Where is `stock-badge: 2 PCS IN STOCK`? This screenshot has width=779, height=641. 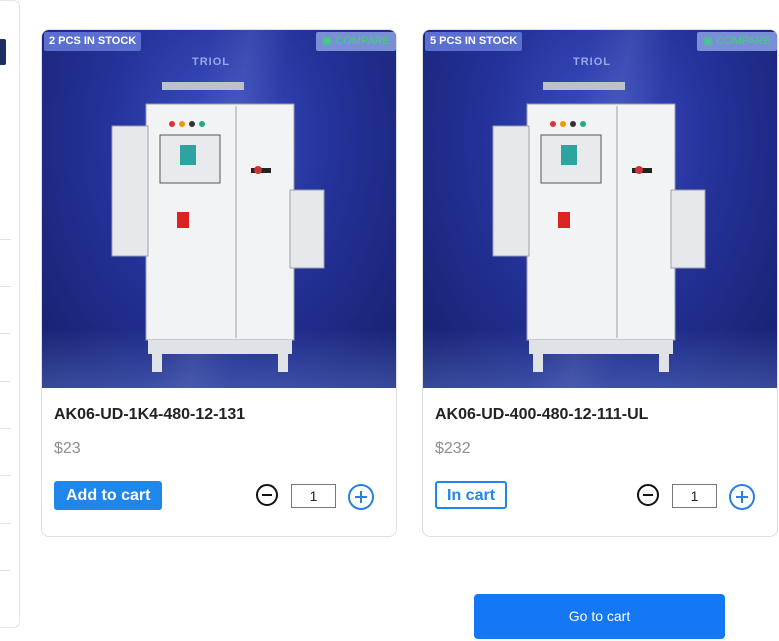
stock-badge: 2 PCS IN STOCK is located at coordinates (93, 41).